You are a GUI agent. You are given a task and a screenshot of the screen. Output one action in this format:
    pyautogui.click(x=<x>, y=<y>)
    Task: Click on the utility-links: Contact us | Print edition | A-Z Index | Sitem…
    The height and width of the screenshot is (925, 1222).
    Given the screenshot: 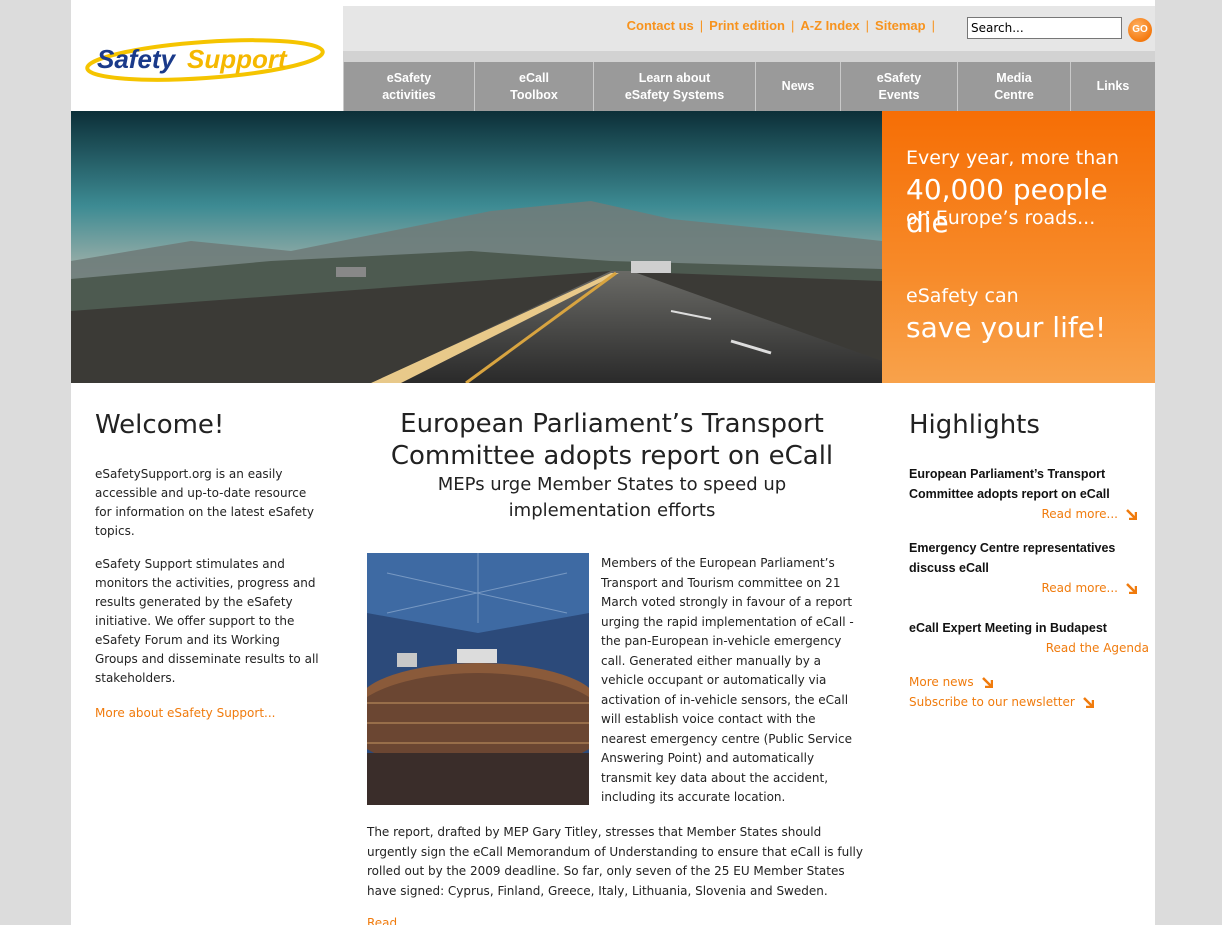 What is the action you would take?
    pyautogui.click(x=784, y=25)
    